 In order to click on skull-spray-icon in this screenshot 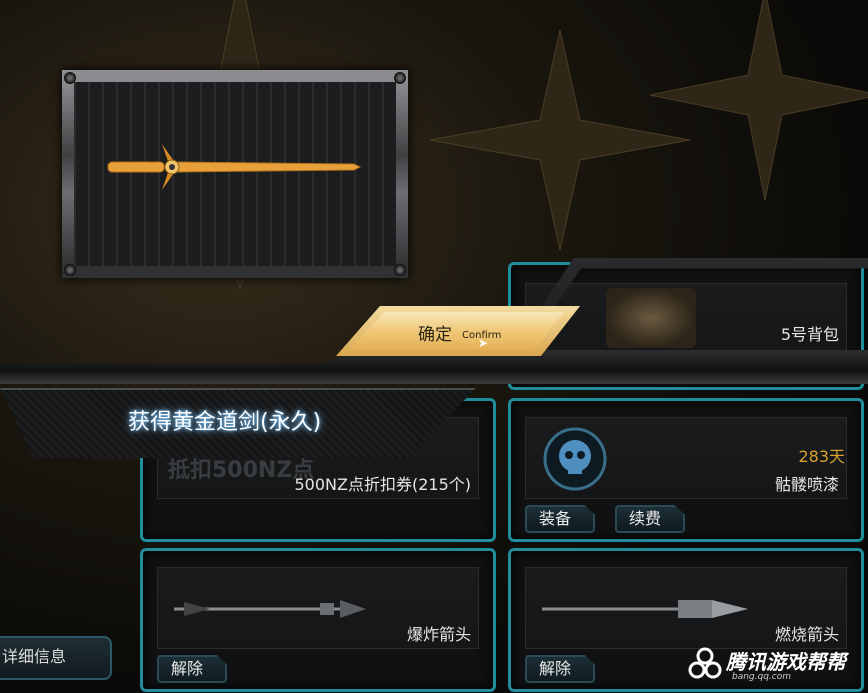, I will do `click(575, 459)`.